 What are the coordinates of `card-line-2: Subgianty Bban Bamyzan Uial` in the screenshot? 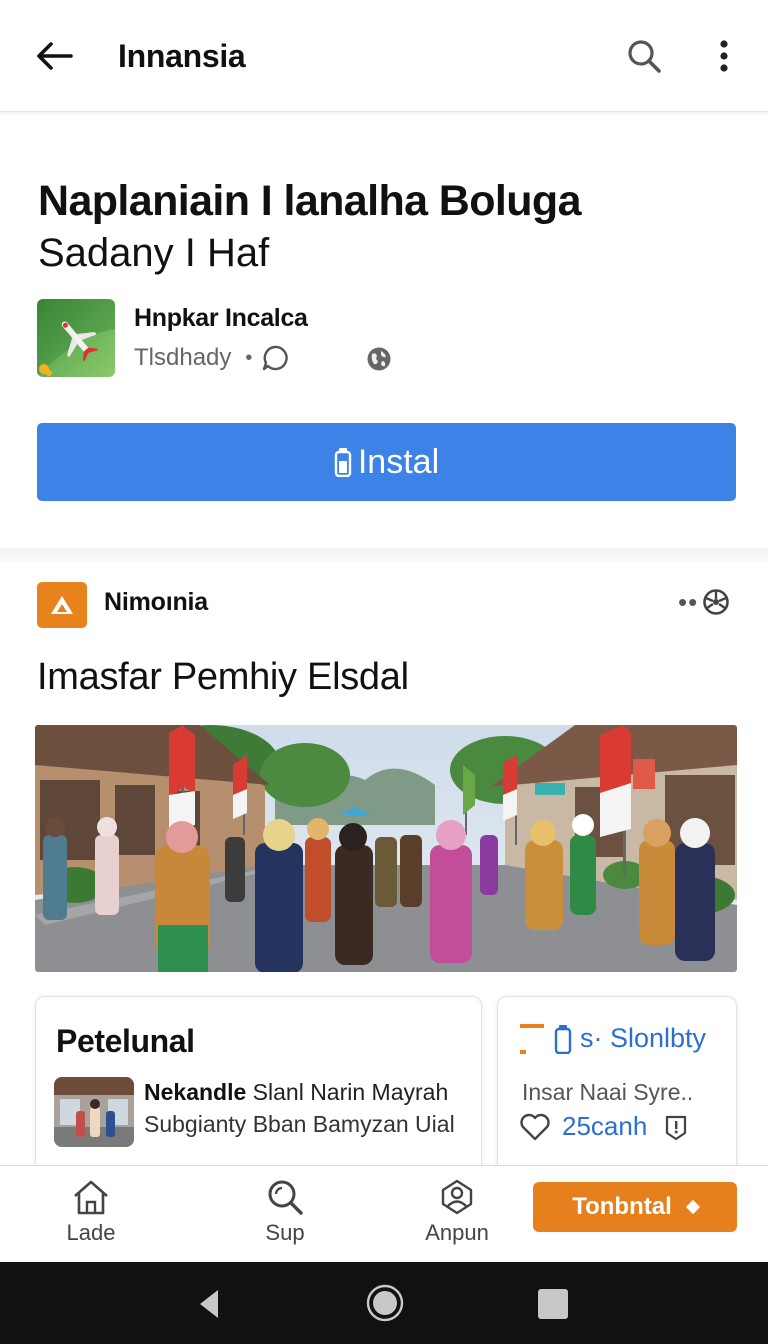 It's located at (299, 1124).